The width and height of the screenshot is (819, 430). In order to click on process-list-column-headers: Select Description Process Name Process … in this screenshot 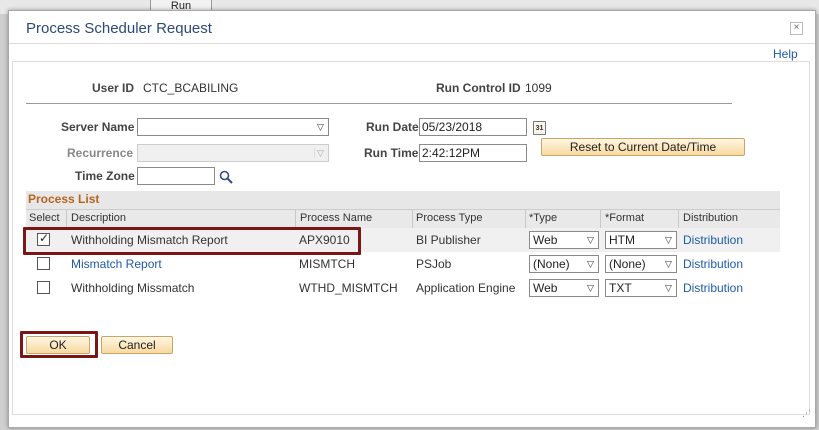, I will do `click(403, 219)`.